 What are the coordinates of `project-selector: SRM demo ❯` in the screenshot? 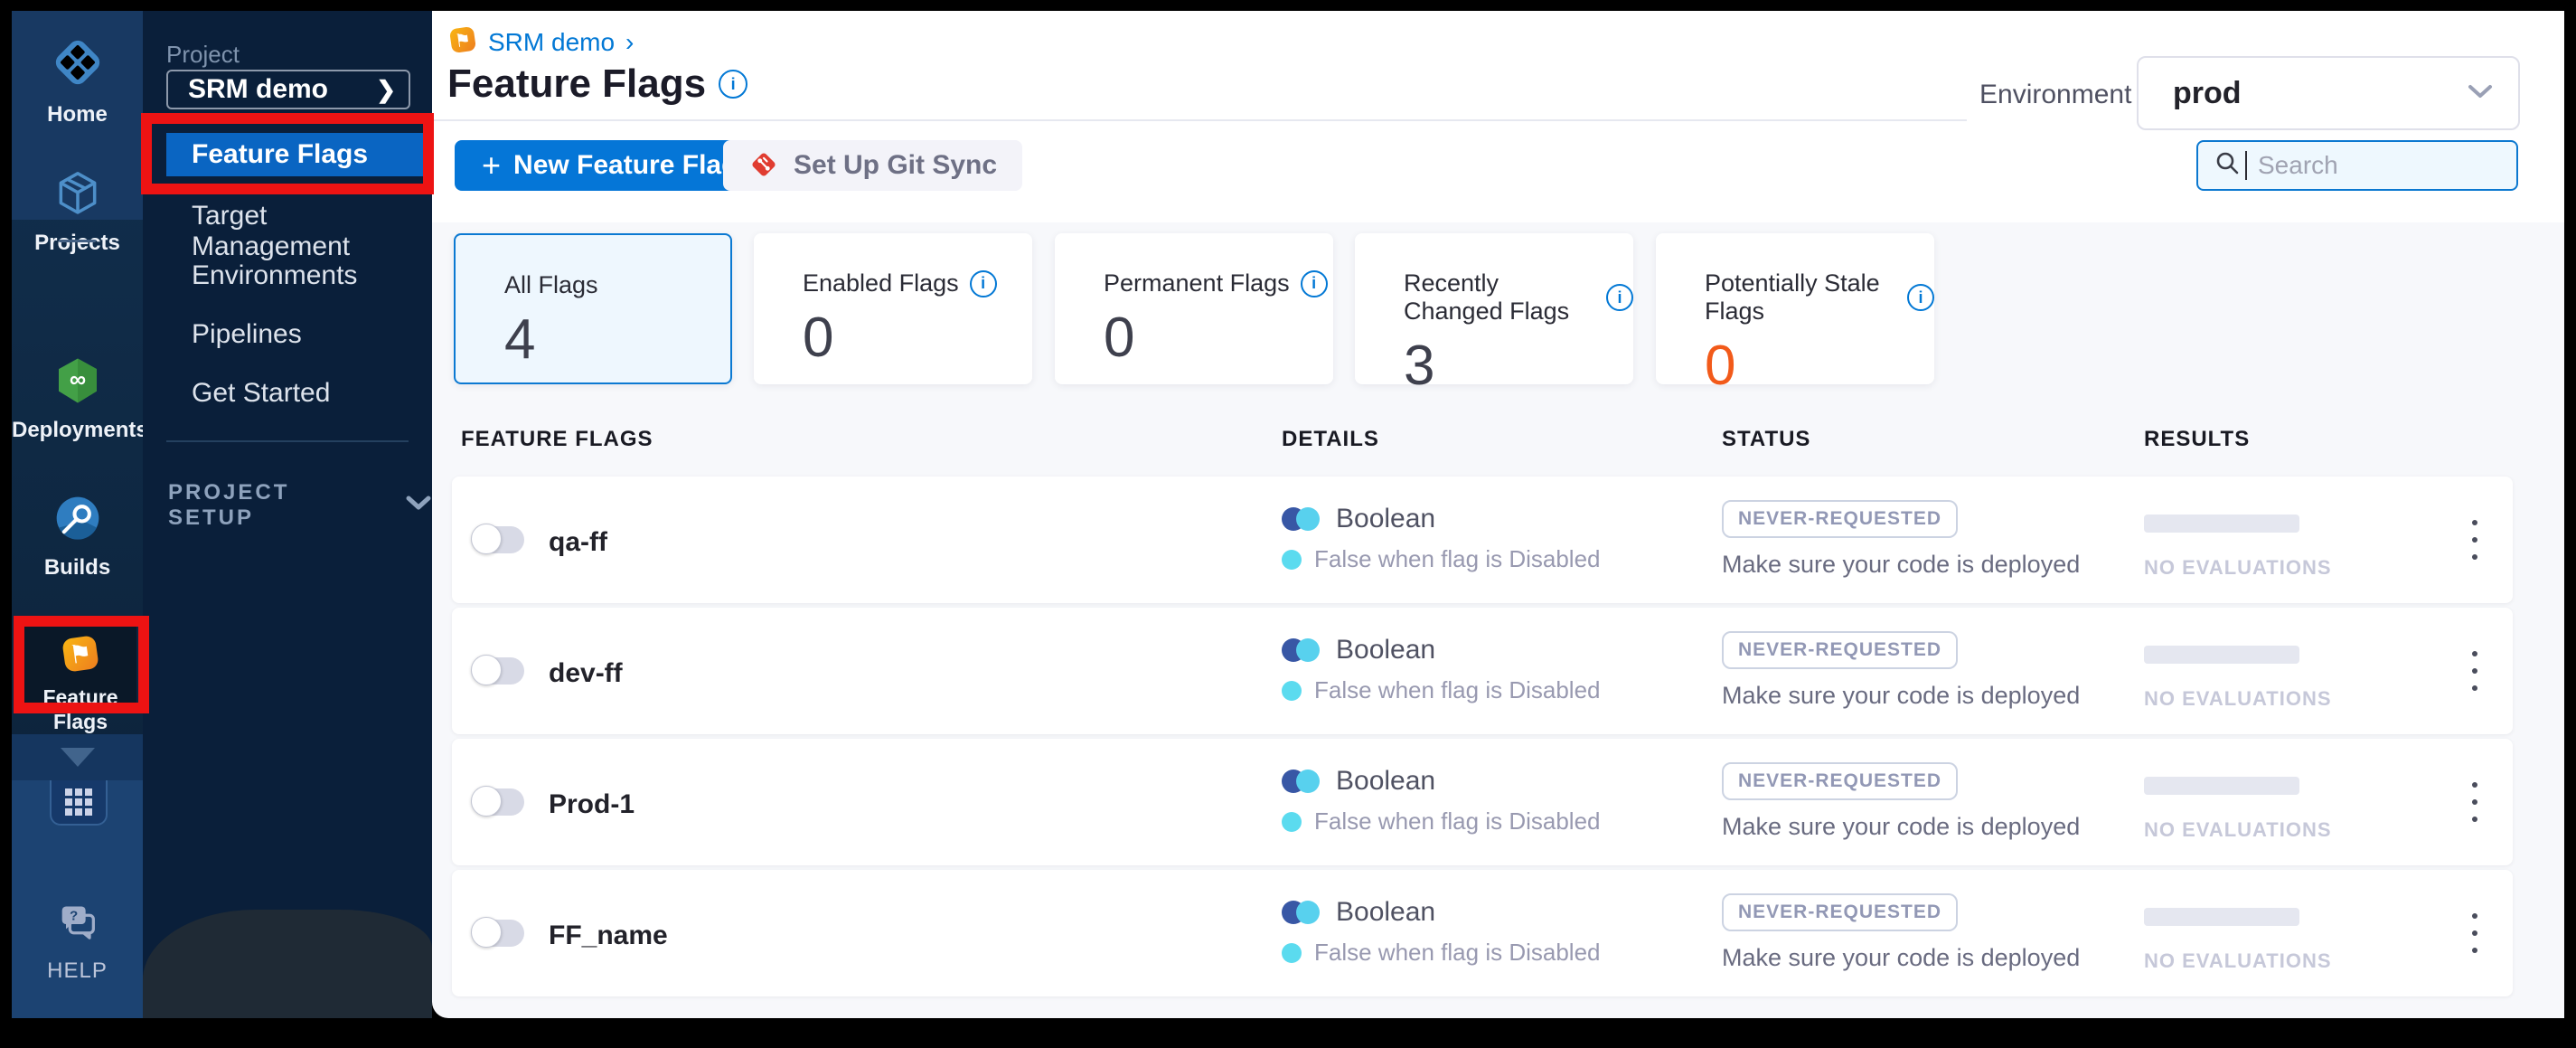 It's located at (288, 89).